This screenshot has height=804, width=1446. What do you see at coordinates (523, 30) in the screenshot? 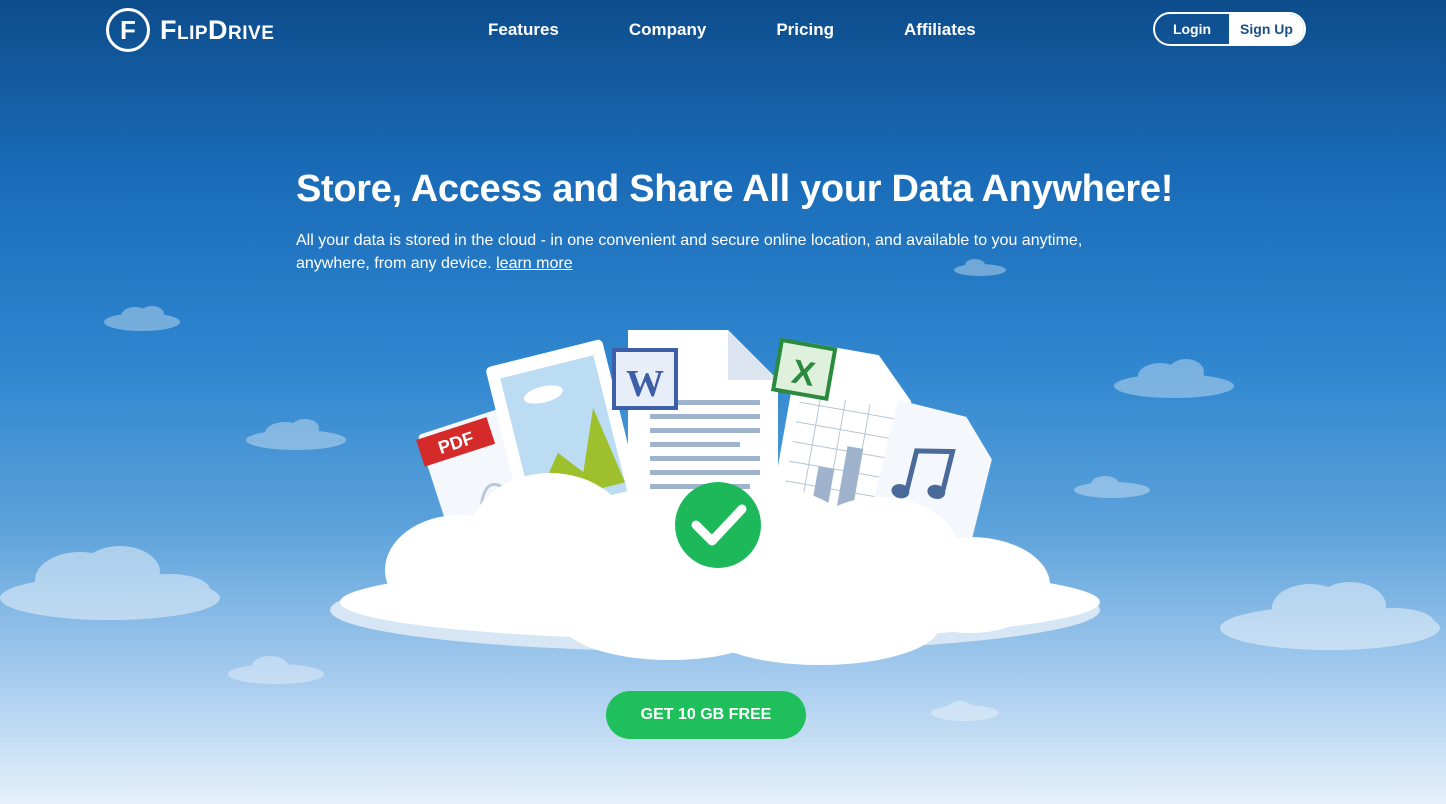
I see `nav-item-features: Features` at bounding box center [523, 30].